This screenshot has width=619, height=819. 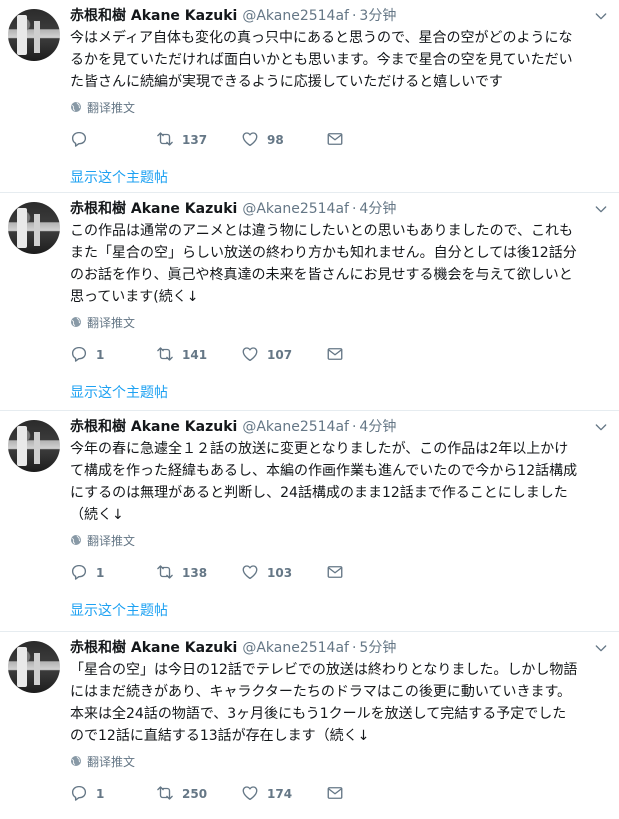 What do you see at coordinates (165, 355) in the screenshot?
I see `retweet-icon` at bounding box center [165, 355].